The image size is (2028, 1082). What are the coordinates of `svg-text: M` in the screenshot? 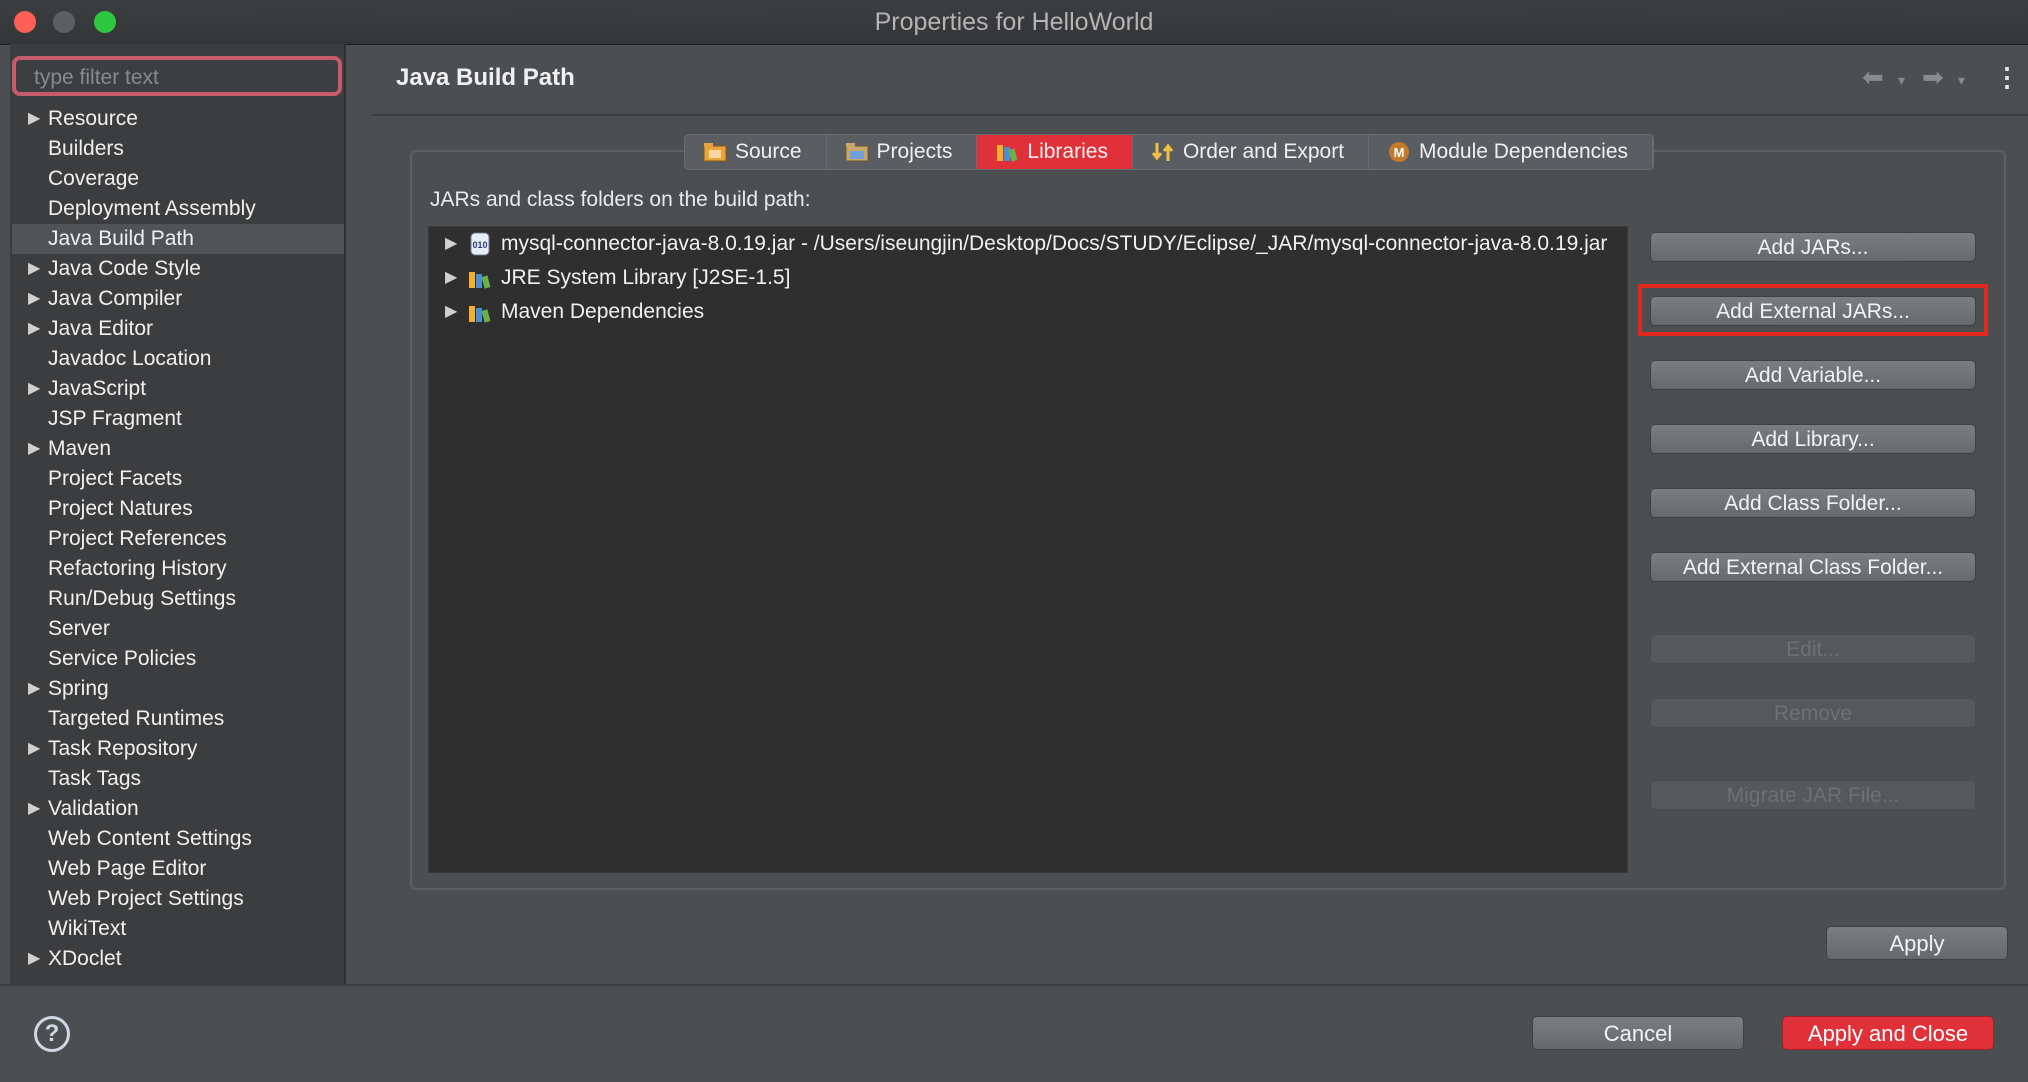 It's located at (1399, 152).